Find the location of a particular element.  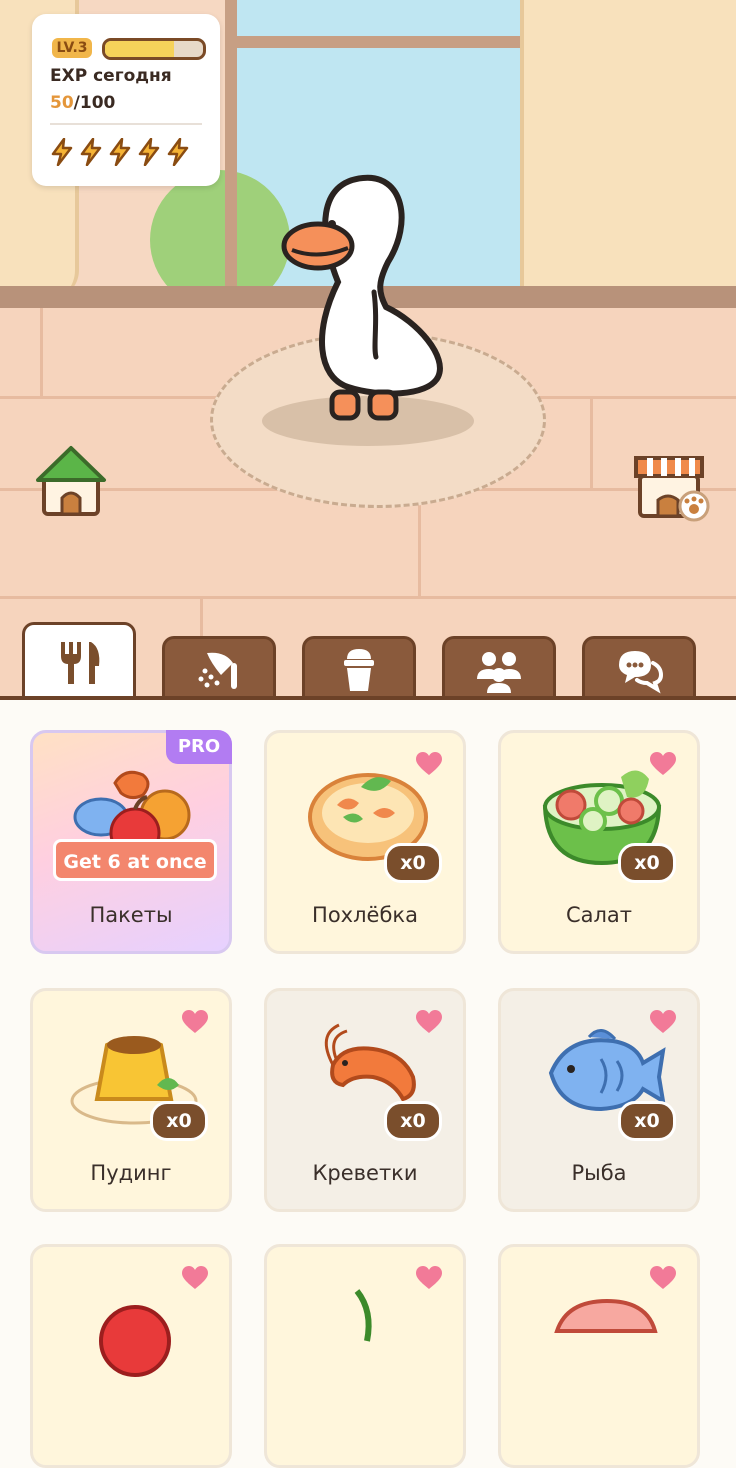

exp-current: 50 is located at coordinates (62, 103).